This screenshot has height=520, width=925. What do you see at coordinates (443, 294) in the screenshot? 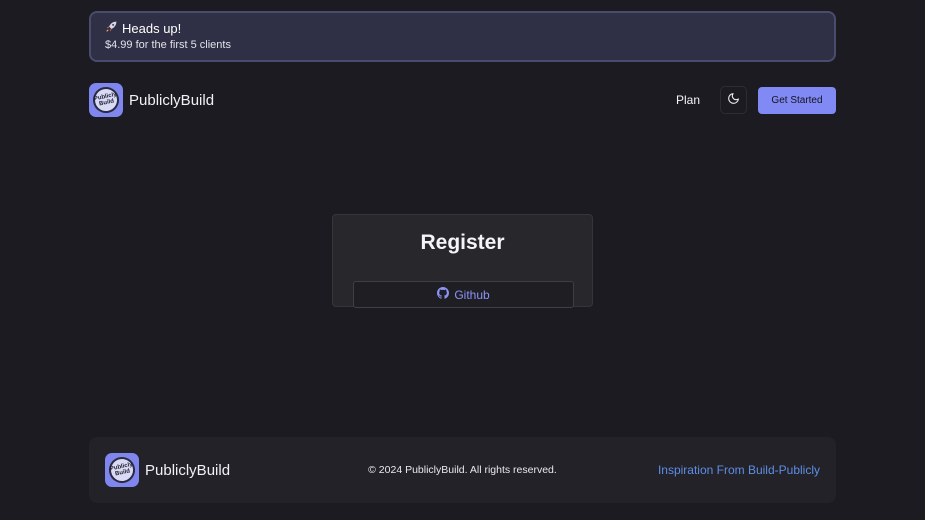
I see `github-icon` at bounding box center [443, 294].